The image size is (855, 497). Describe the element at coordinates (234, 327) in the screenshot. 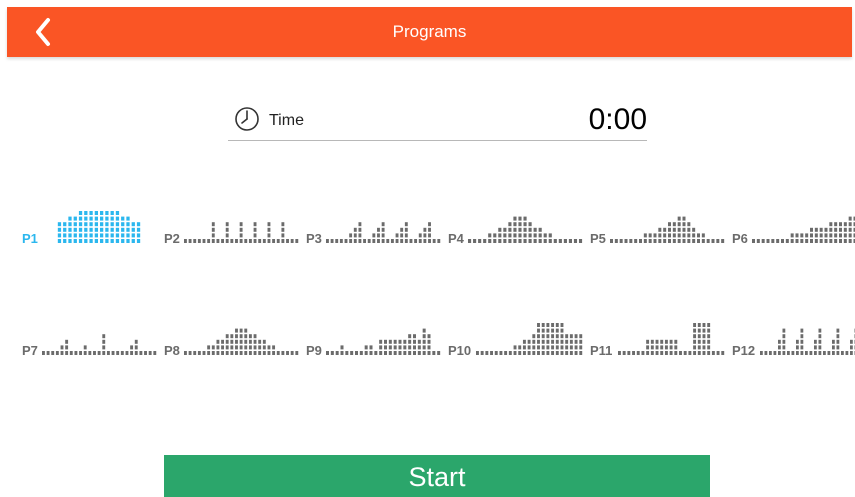

I see `program-p8: P8` at that location.